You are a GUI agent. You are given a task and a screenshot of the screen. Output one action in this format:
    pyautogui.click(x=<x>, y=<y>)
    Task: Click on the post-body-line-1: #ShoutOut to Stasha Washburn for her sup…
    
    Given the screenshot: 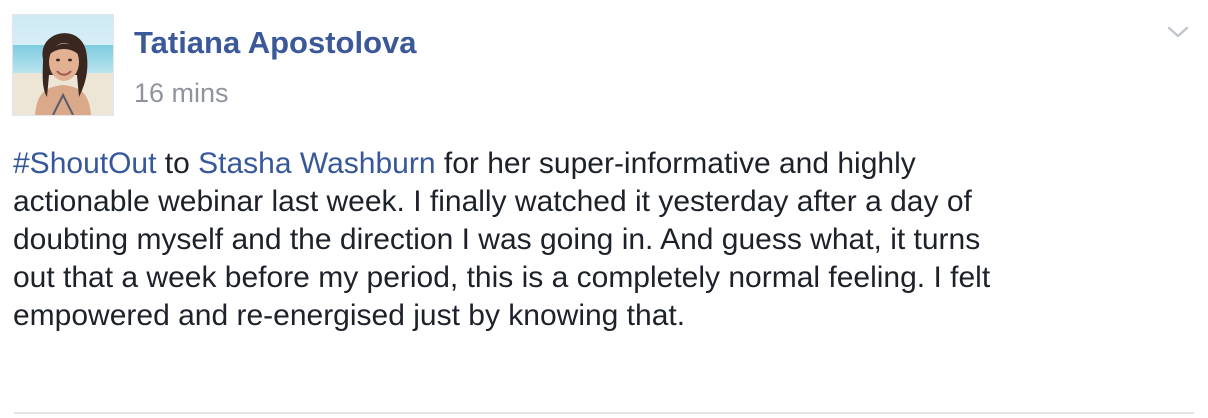 What is the action you would take?
    pyautogui.click(x=603, y=164)
    